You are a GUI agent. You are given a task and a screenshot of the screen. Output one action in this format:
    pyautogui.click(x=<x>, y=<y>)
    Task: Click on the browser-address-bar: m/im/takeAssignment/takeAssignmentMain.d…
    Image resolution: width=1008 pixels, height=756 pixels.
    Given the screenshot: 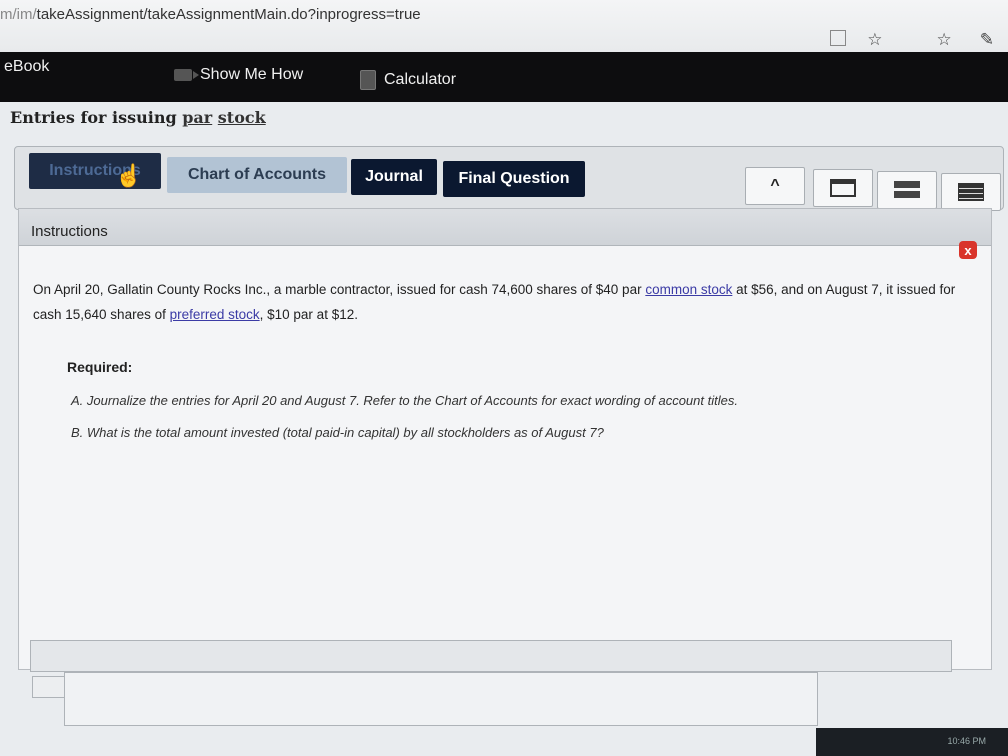 What is the action you would take?
    pyautogui.click(x=504, y=26)
    